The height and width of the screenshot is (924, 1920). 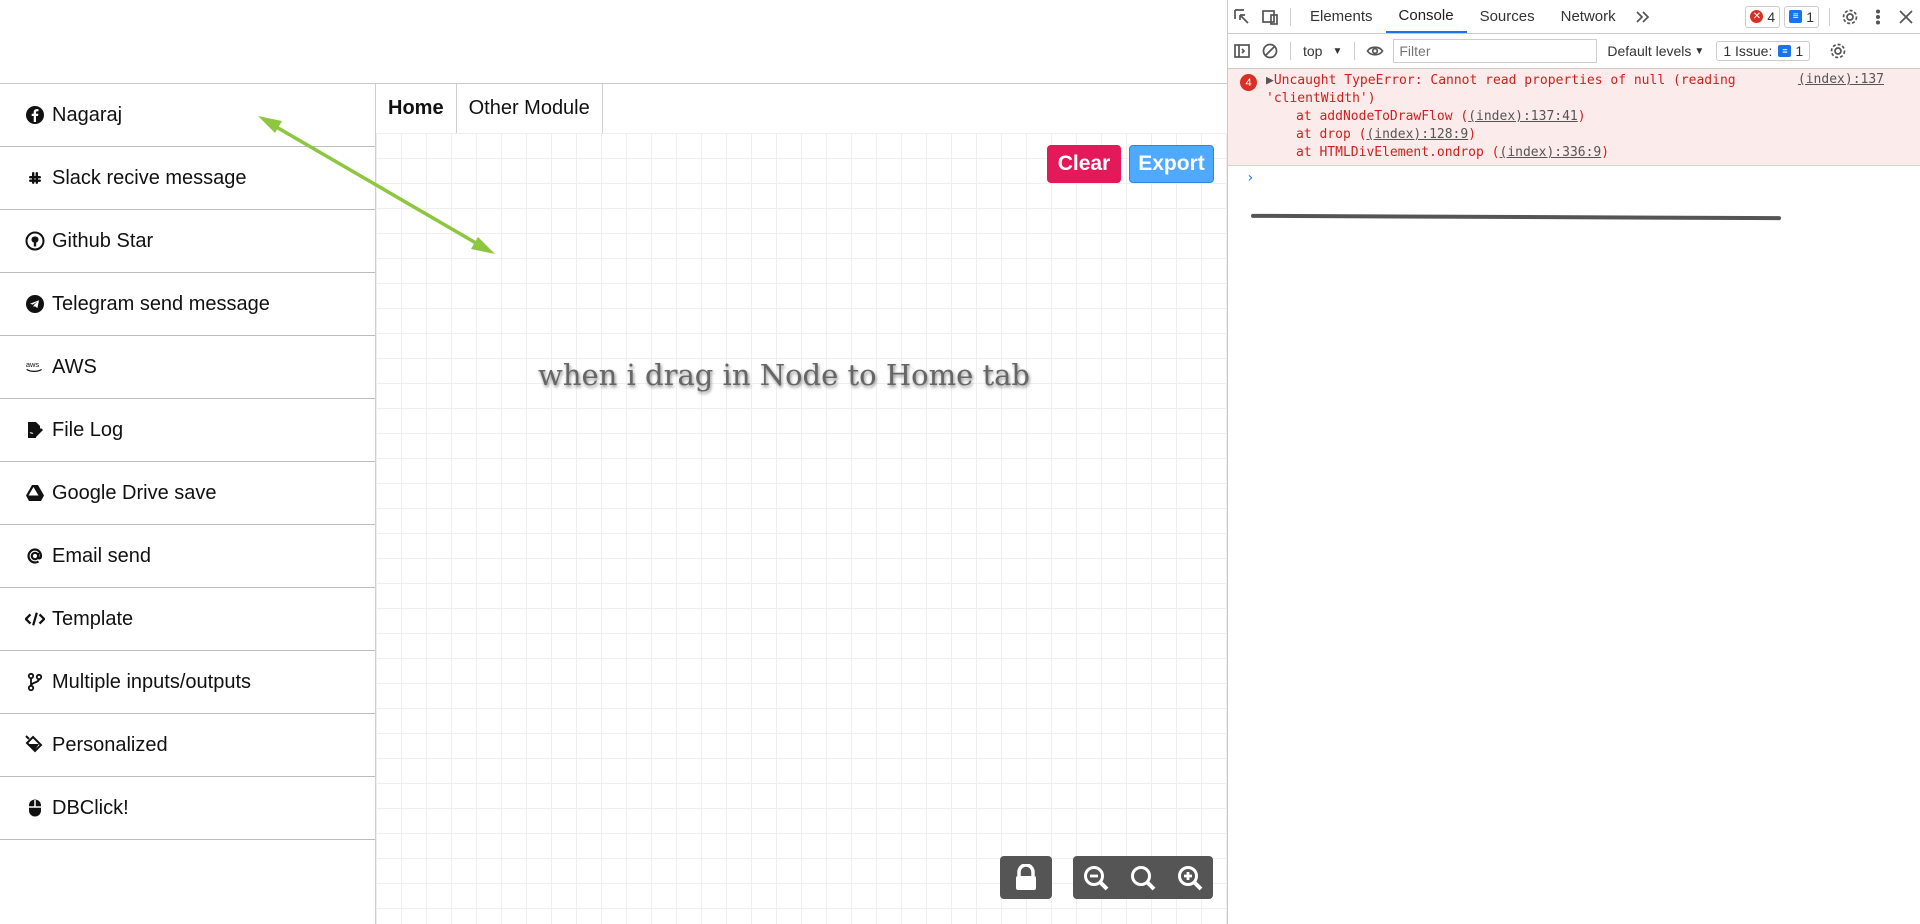 What do you see at coordinates (1588, 16) in the screenshot?
I see `tab-network: Network` at bounding box center [1588, 16].